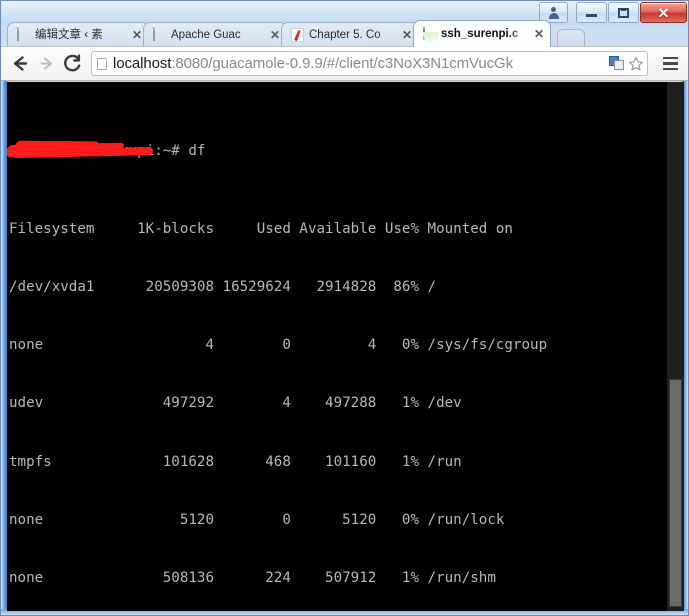 The image size is (689, 616). I want to click on back-button, so click(20, 64).